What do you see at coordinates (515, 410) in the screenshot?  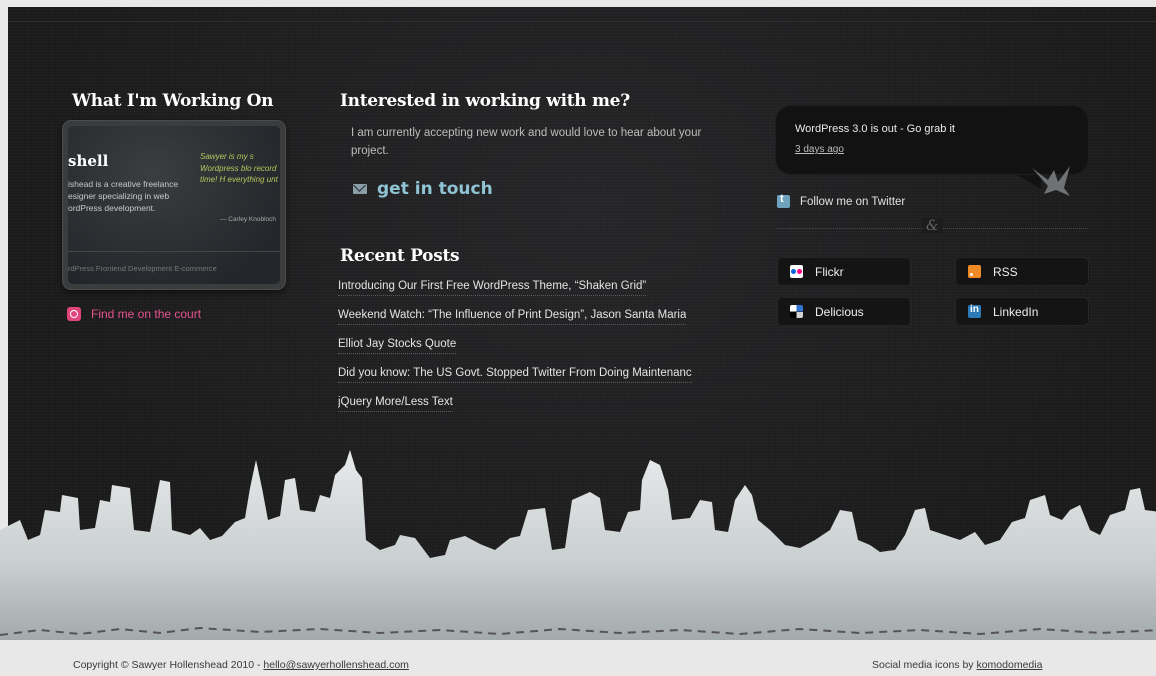 I see `post-item: jQuery More/Less Text` at bounding box center [515, 410].